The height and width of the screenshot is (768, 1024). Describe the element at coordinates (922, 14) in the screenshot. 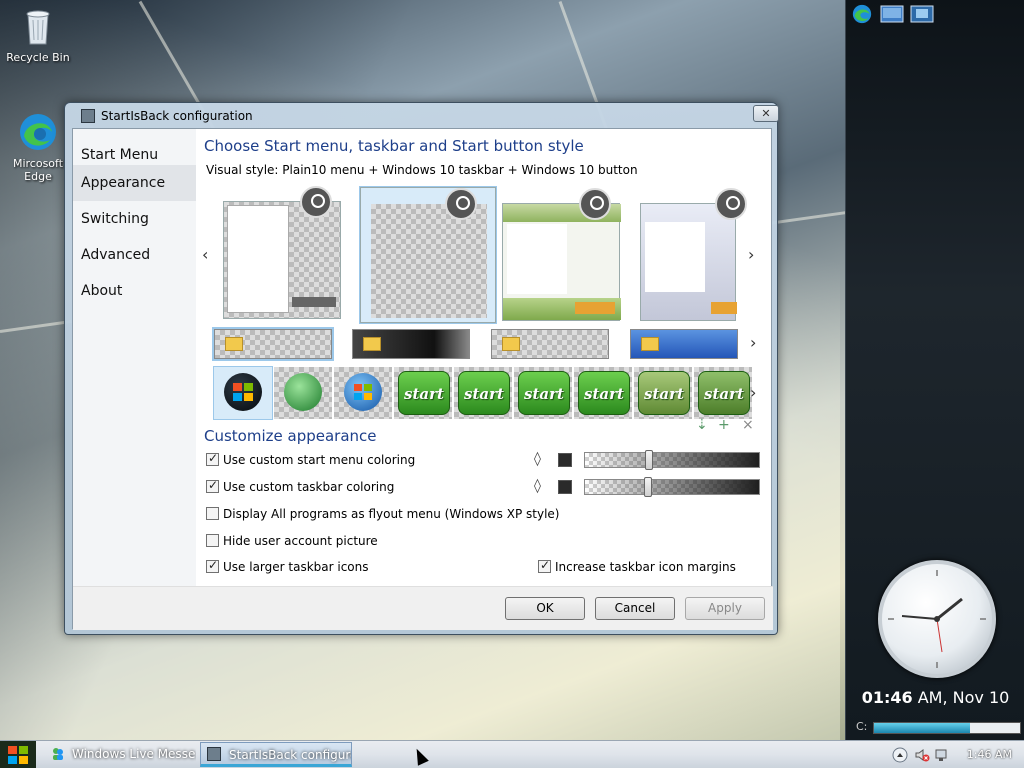

I see `switch-windows-icon` at that location.